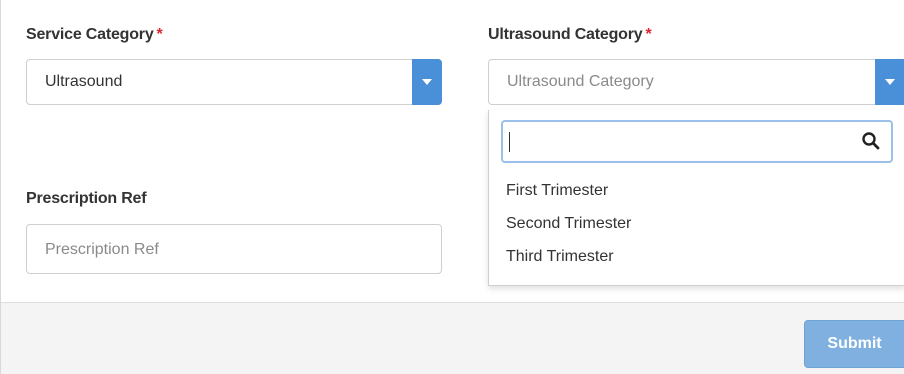  What do you see at coordinates (854, 344) in the screenshot?
I see `submit-button: Submit` at bounding box center [854, 344].